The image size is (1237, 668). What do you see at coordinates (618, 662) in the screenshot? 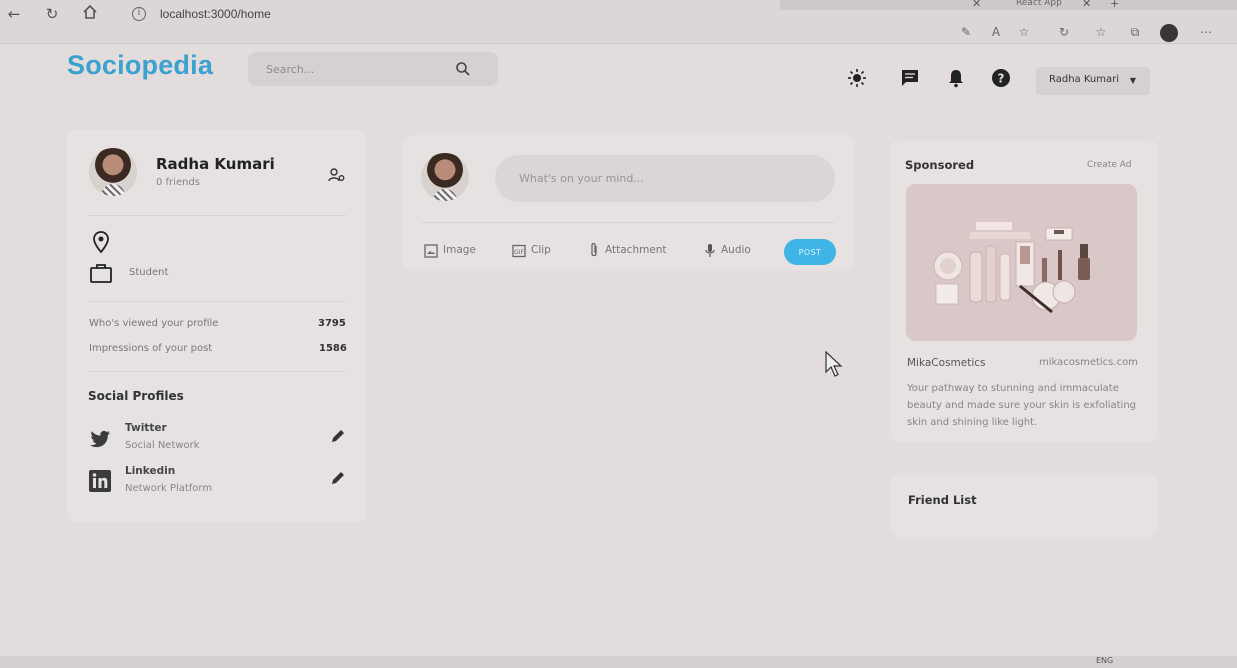
I see `taskbar: ENG` at bounding box center [618, 662].